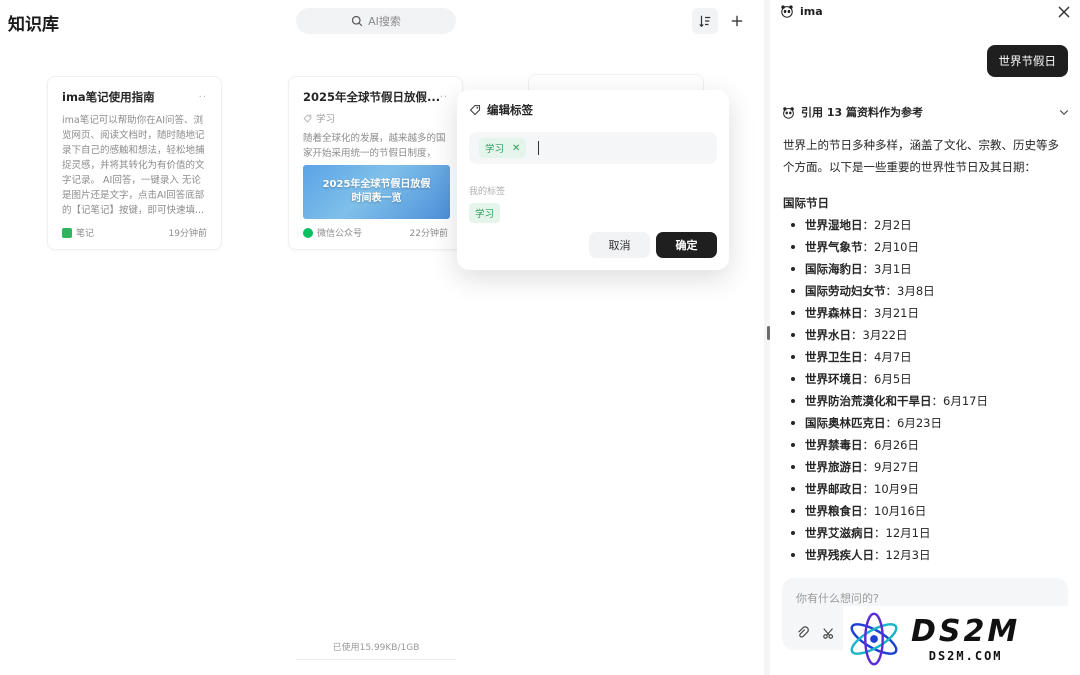 The image size is (1080, 675). Describe the element at coordinates (307, 118) in the screenshot. I see `tag-icon` at that location.